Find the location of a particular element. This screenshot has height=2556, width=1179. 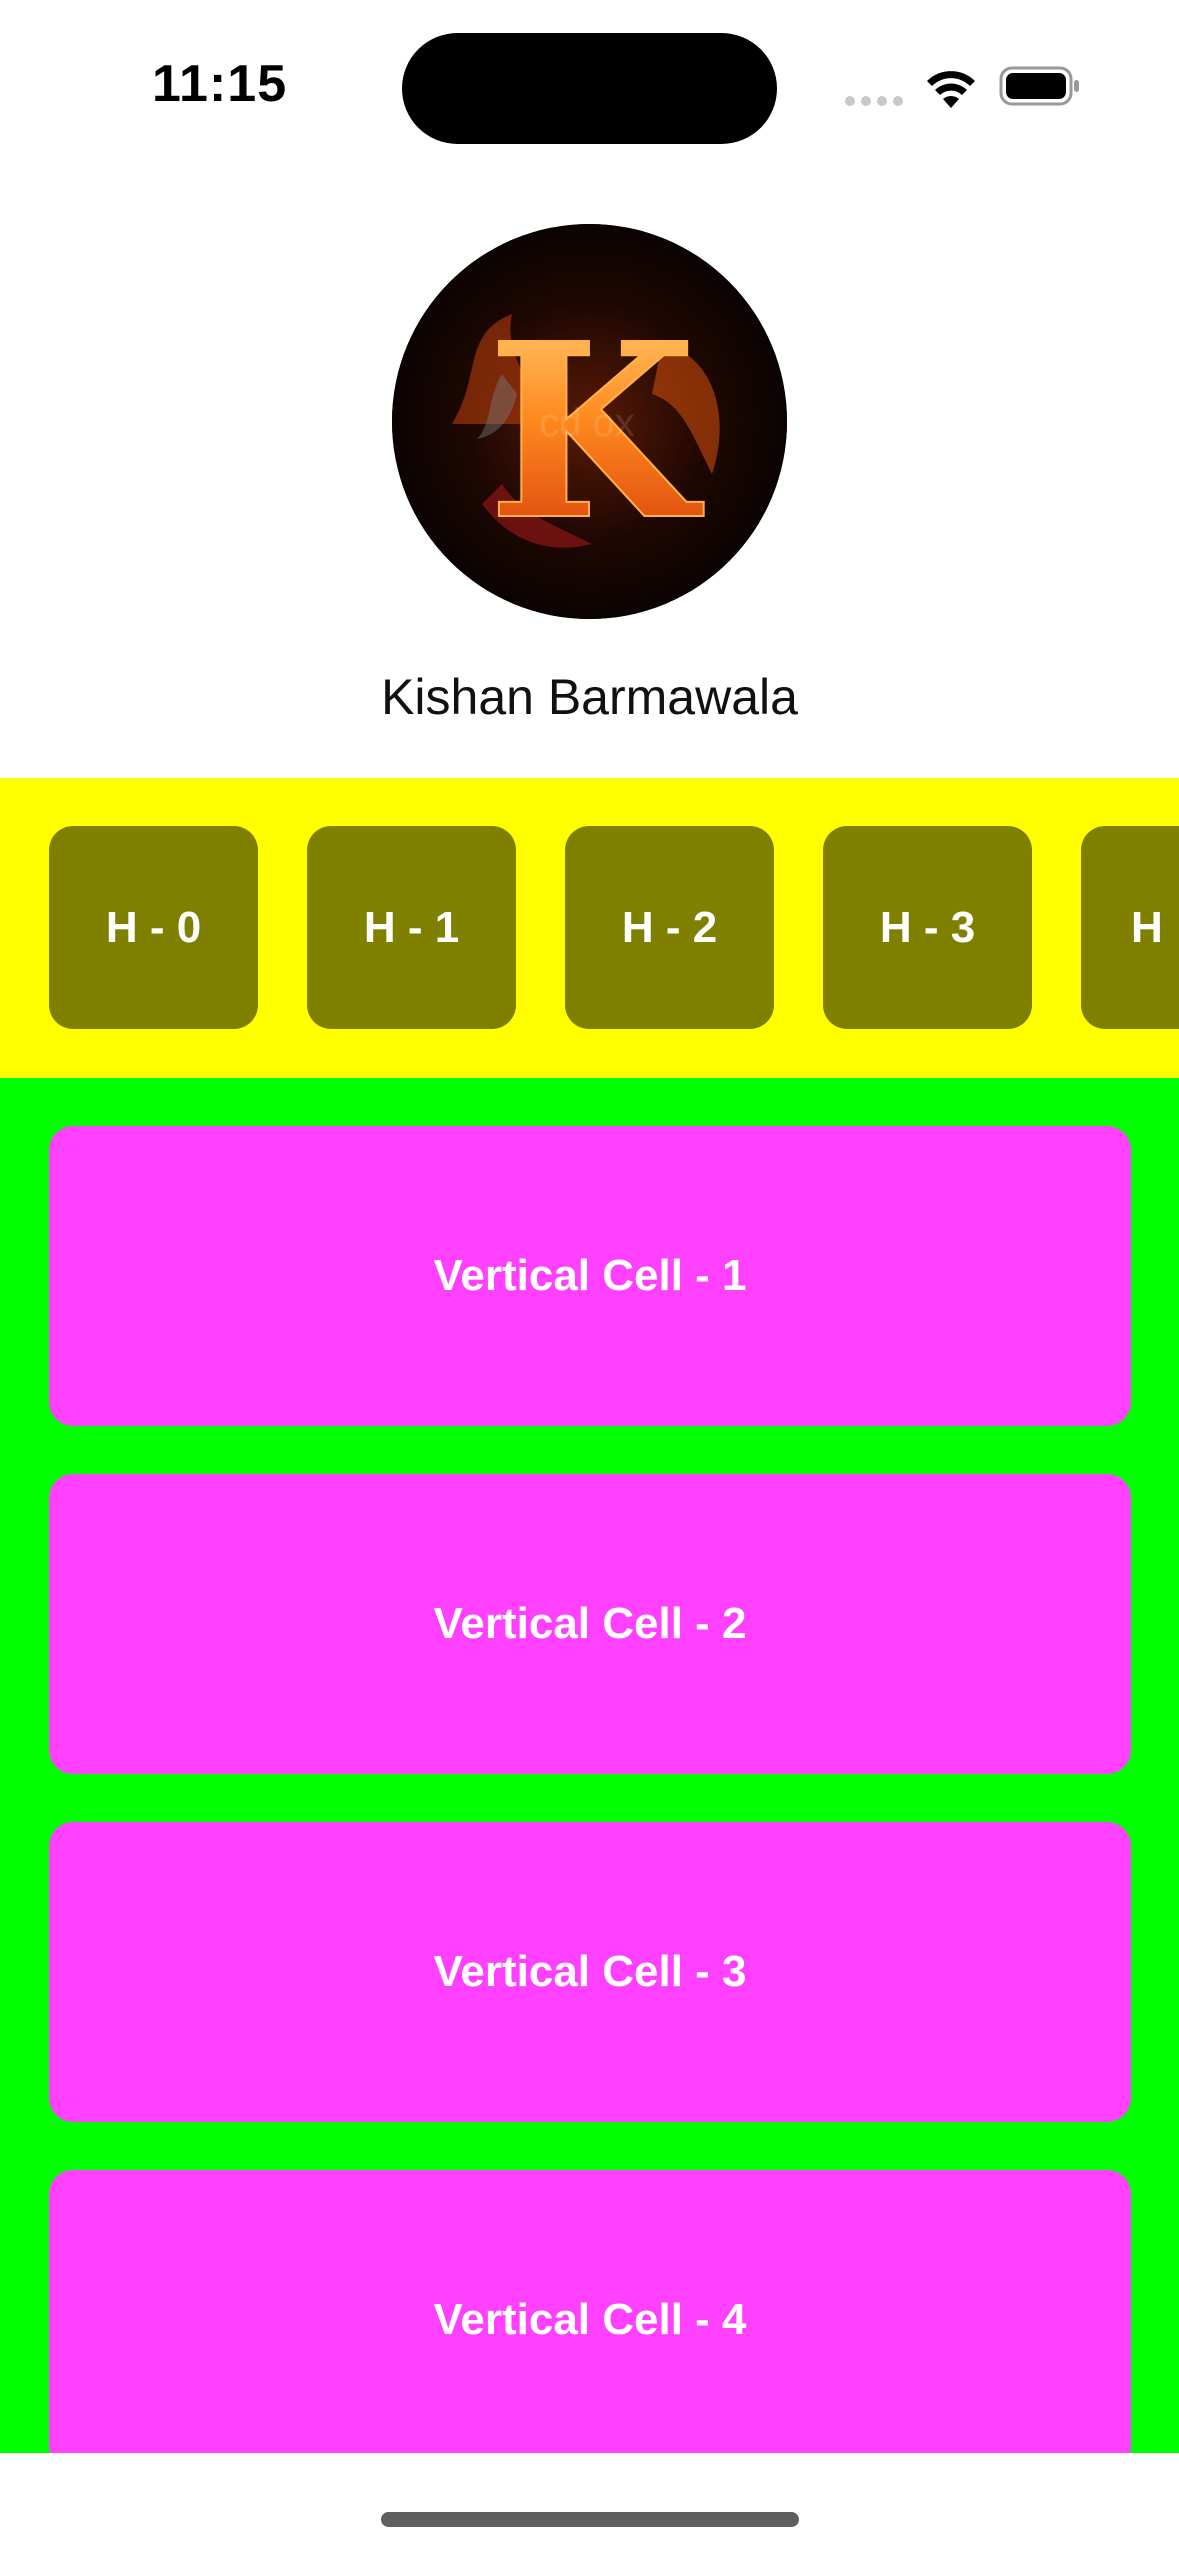

home-bar-area is located at coordinates (589, 2504).